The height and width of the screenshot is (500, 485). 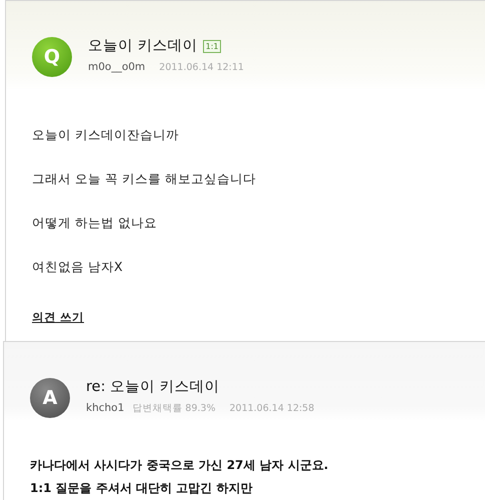 What do you see at coordinates (201, 67) in the screenshot?
I see `post-date: 2011.06.14 12:11` at bounding box center [201, 67].